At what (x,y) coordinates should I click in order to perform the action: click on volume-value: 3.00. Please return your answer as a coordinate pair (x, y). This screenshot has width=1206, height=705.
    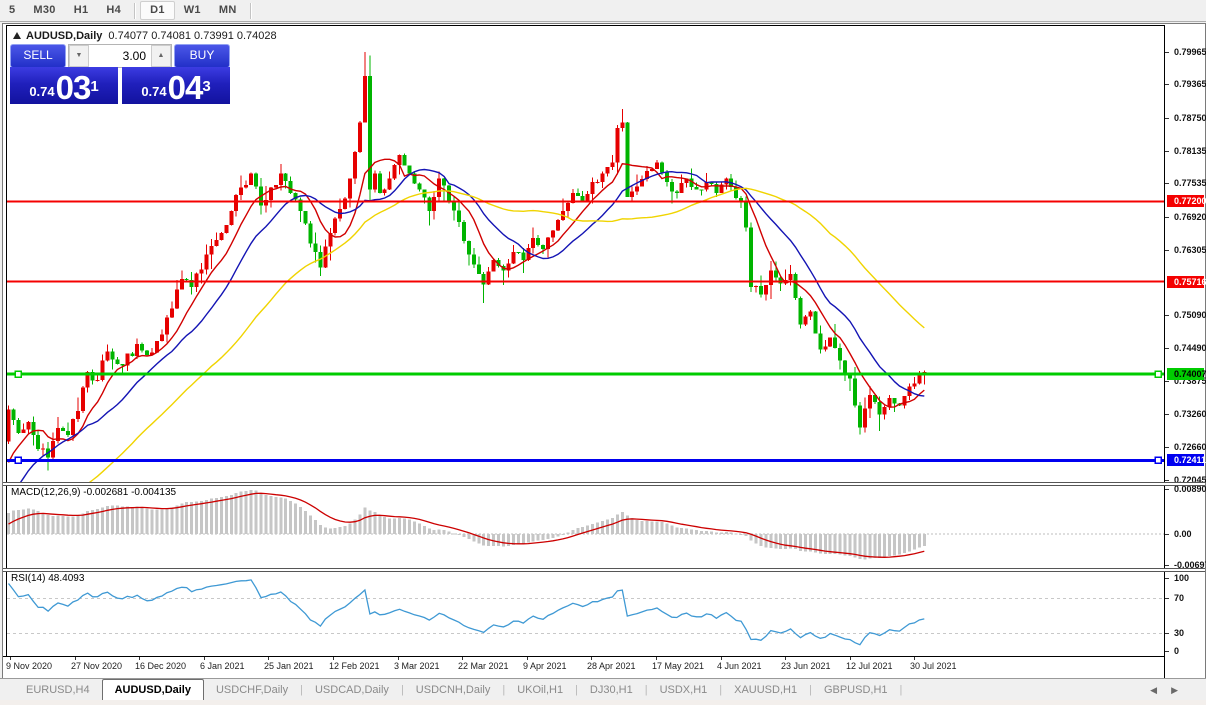
    Looking at the image, I should click on (120, 56).